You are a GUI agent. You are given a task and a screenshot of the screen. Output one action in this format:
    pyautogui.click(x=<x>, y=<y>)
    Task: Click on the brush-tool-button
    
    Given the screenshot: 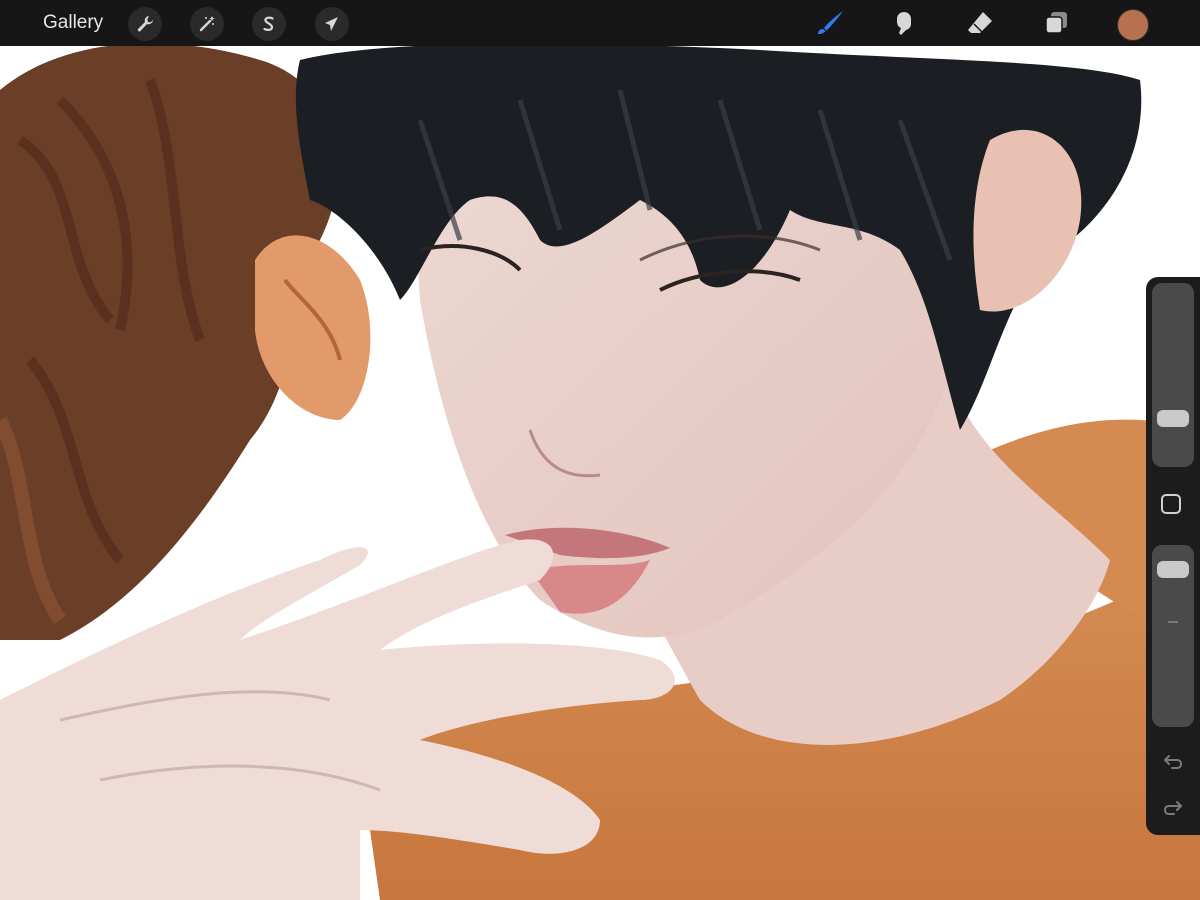 What is the action you would take?
    pyautogui.click(x=830, y=23)
    